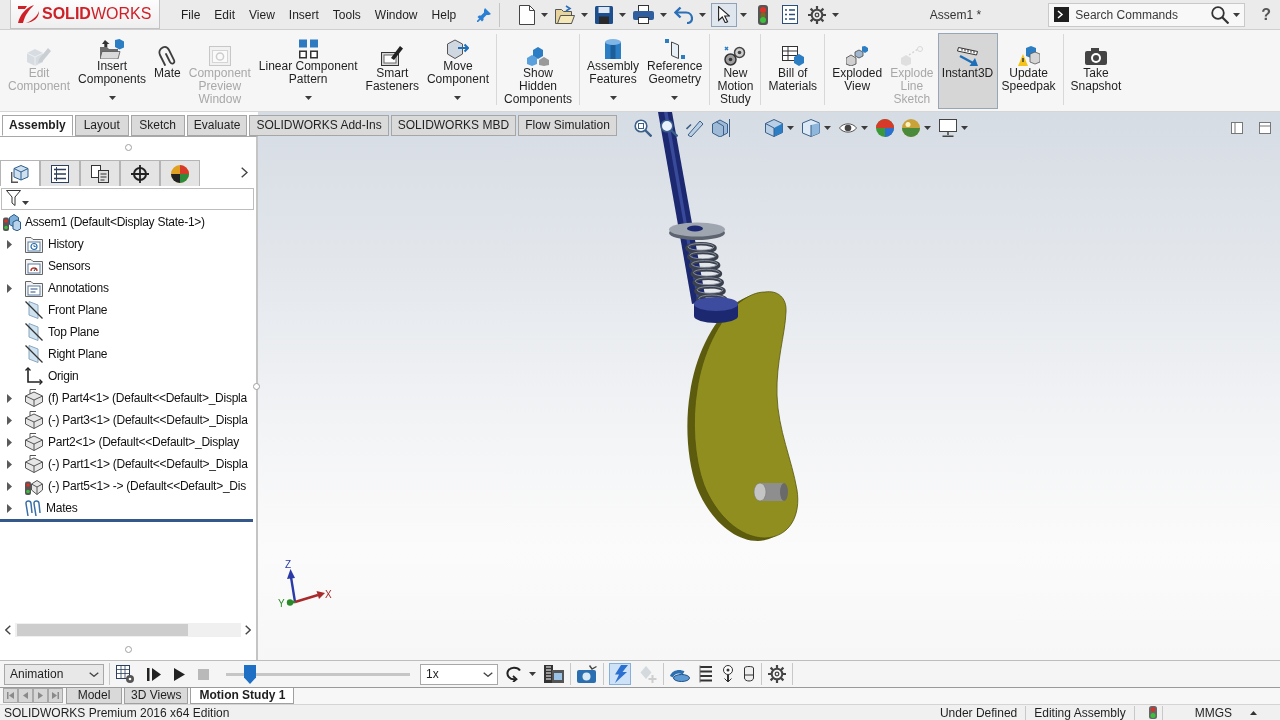 The image size is (1280, 720). I want to click on tree-item: Front Plane, so click(58, 310).